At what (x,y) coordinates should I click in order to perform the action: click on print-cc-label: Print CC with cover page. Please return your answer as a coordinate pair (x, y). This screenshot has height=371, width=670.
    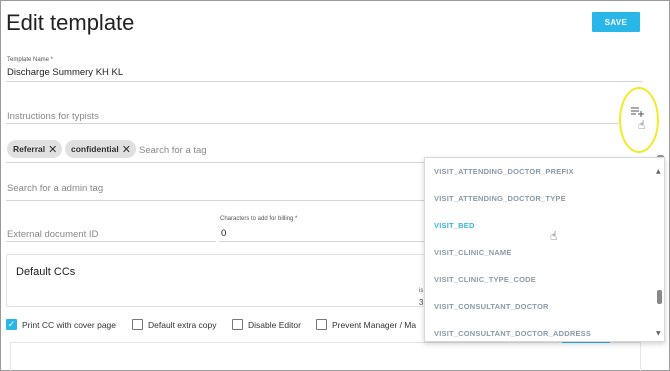
    Looking at the image, I should click on (69, 325).